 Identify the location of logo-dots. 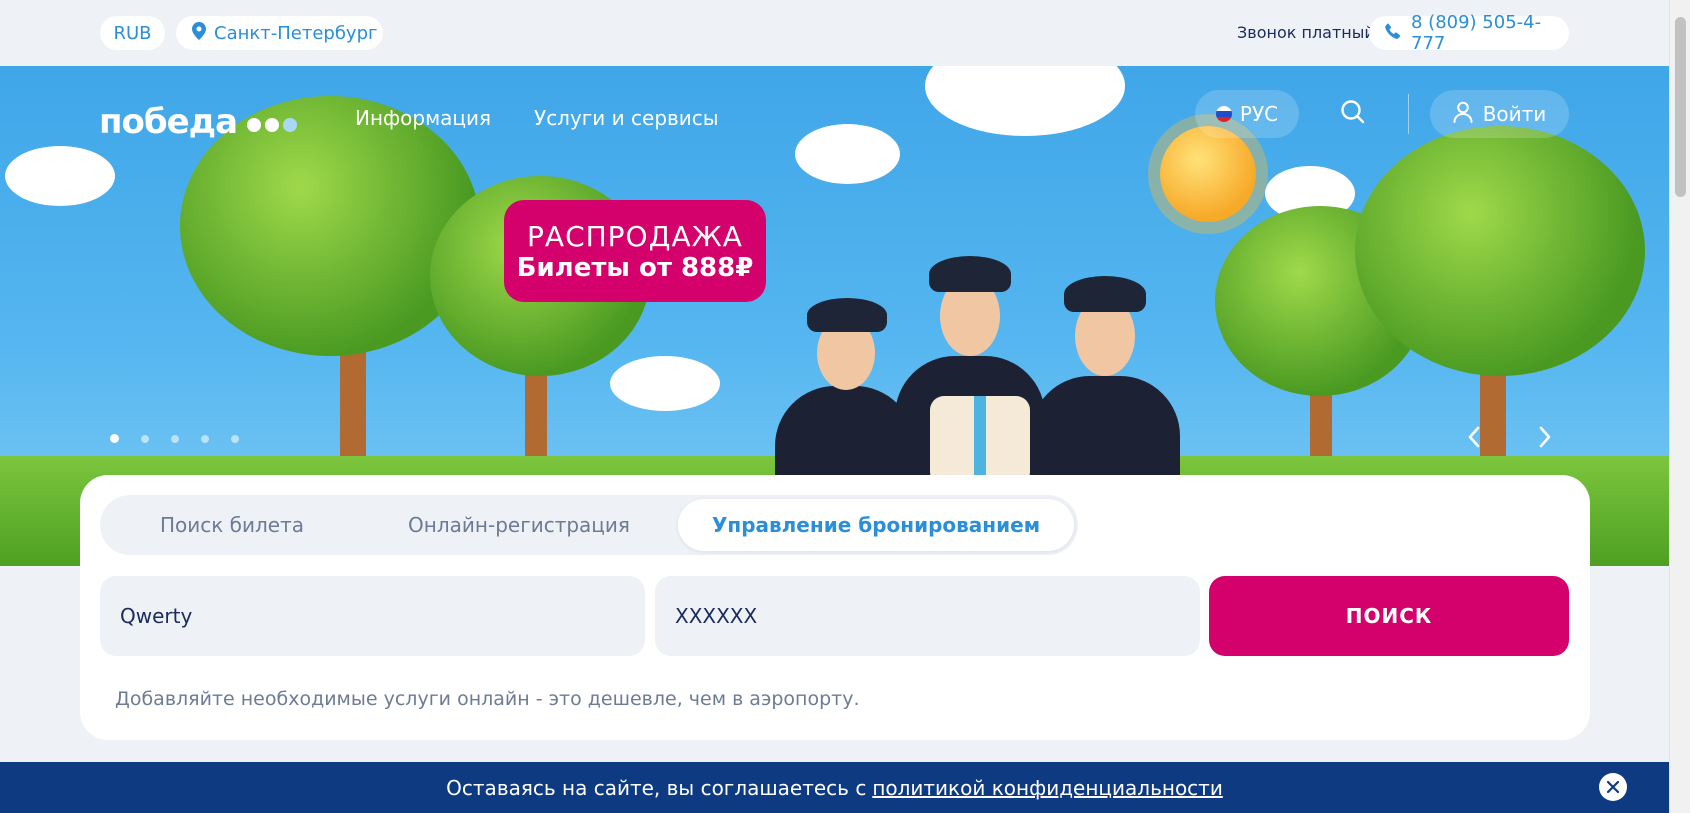
(272, 125).